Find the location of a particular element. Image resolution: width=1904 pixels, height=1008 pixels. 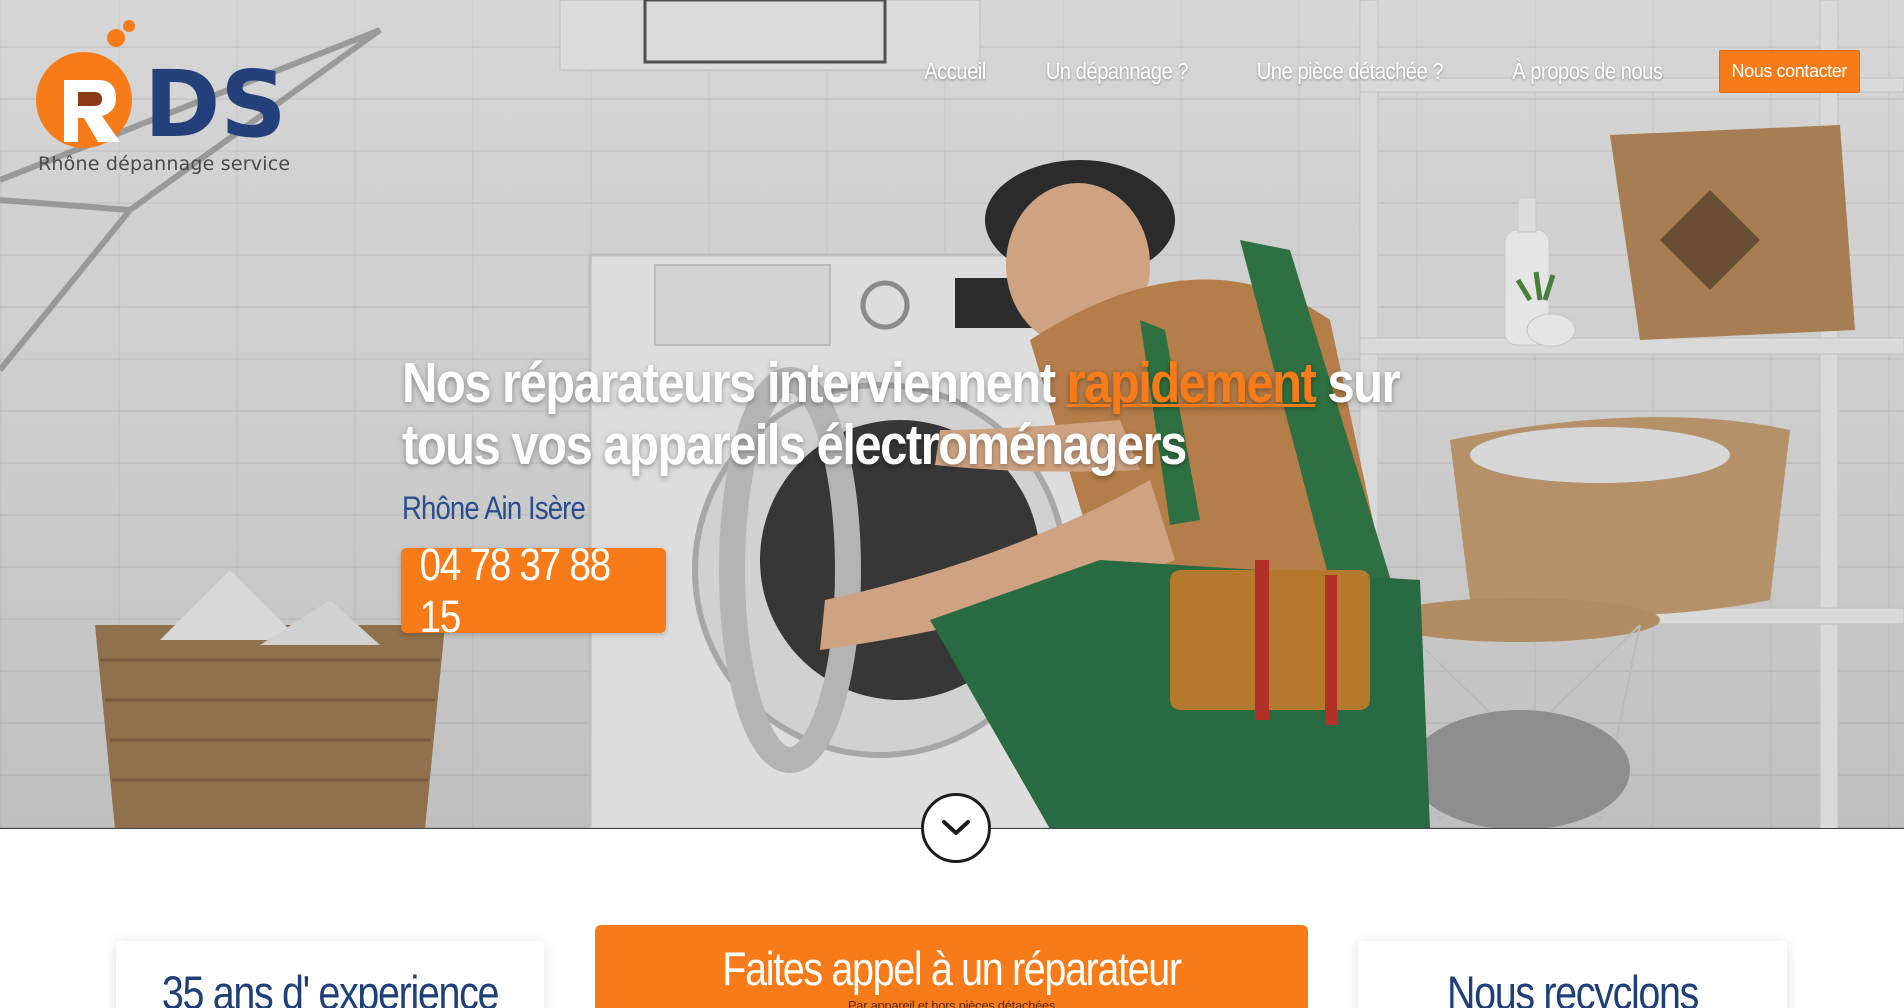

scroll-down-button is located at coordinates (956, 828).